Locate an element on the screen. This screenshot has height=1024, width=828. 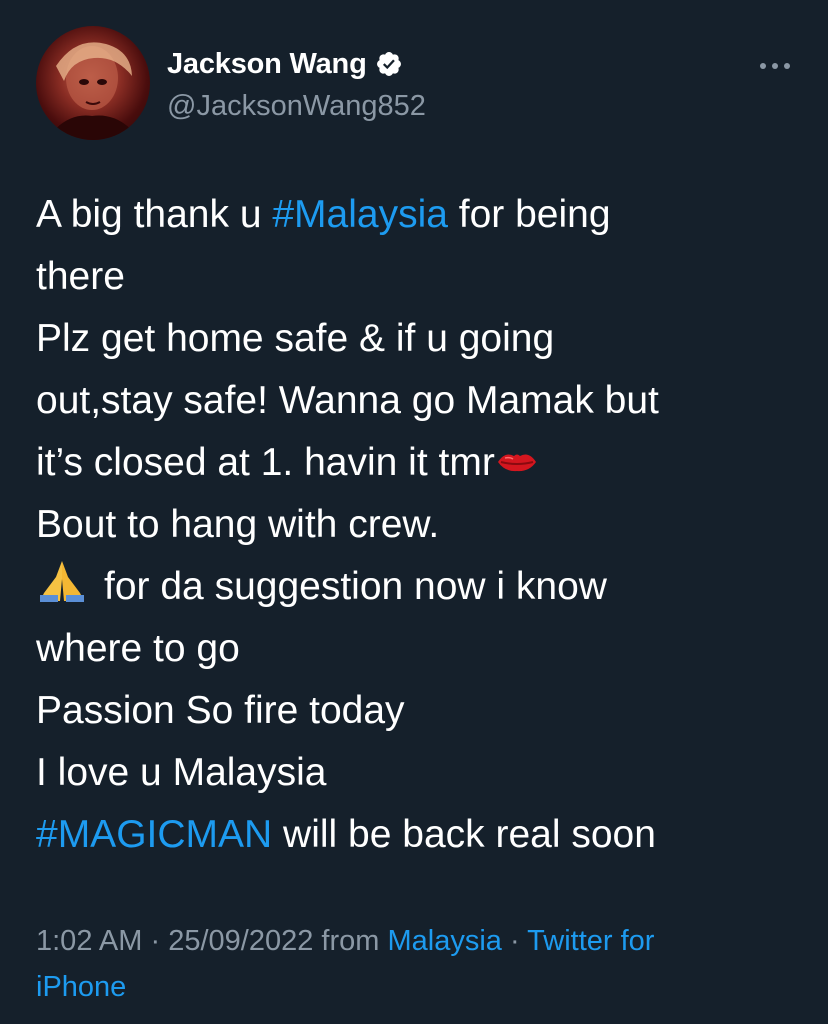
tweet-line: where to go is located at coordinates (138, 648).